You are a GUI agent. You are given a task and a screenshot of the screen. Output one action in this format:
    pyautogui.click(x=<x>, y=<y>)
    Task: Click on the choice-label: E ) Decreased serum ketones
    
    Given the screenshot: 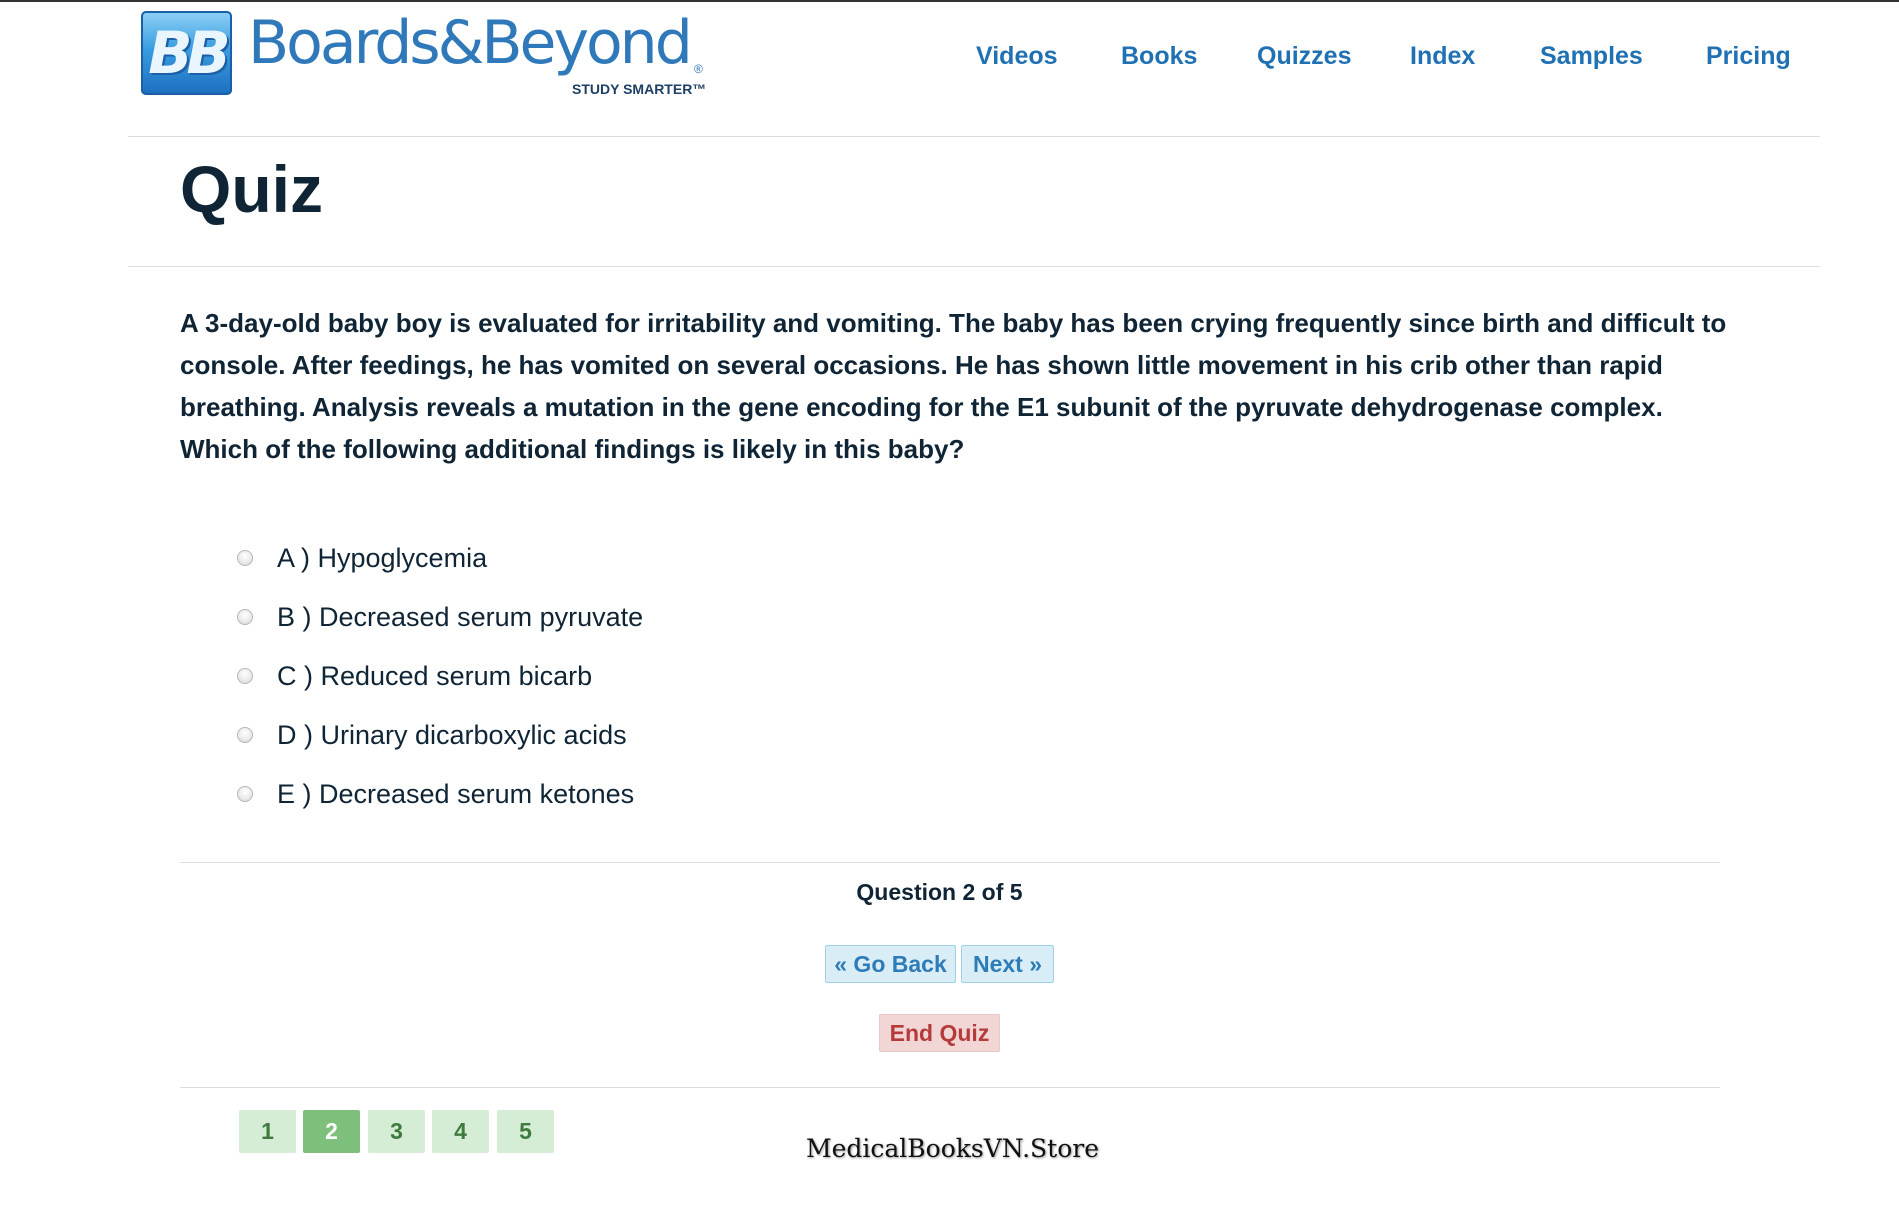 What is the action you would take?
    pyautogui.click(x=455, y=794)
    